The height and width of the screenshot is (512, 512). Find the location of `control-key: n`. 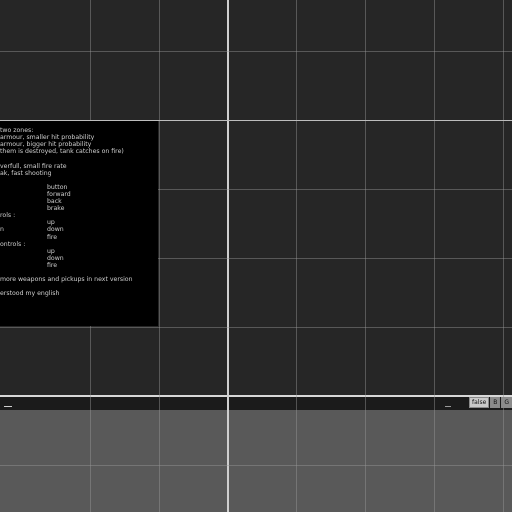

control-key: n is located at coordinates (2, 230).